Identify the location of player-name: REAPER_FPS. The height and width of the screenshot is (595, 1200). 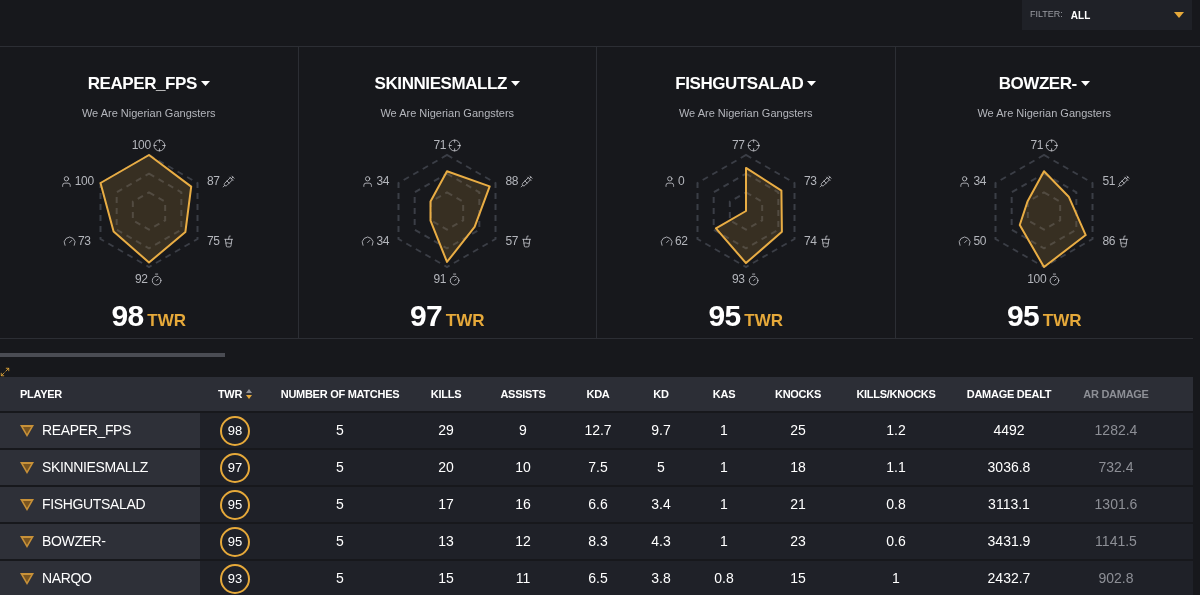
(87, 430).